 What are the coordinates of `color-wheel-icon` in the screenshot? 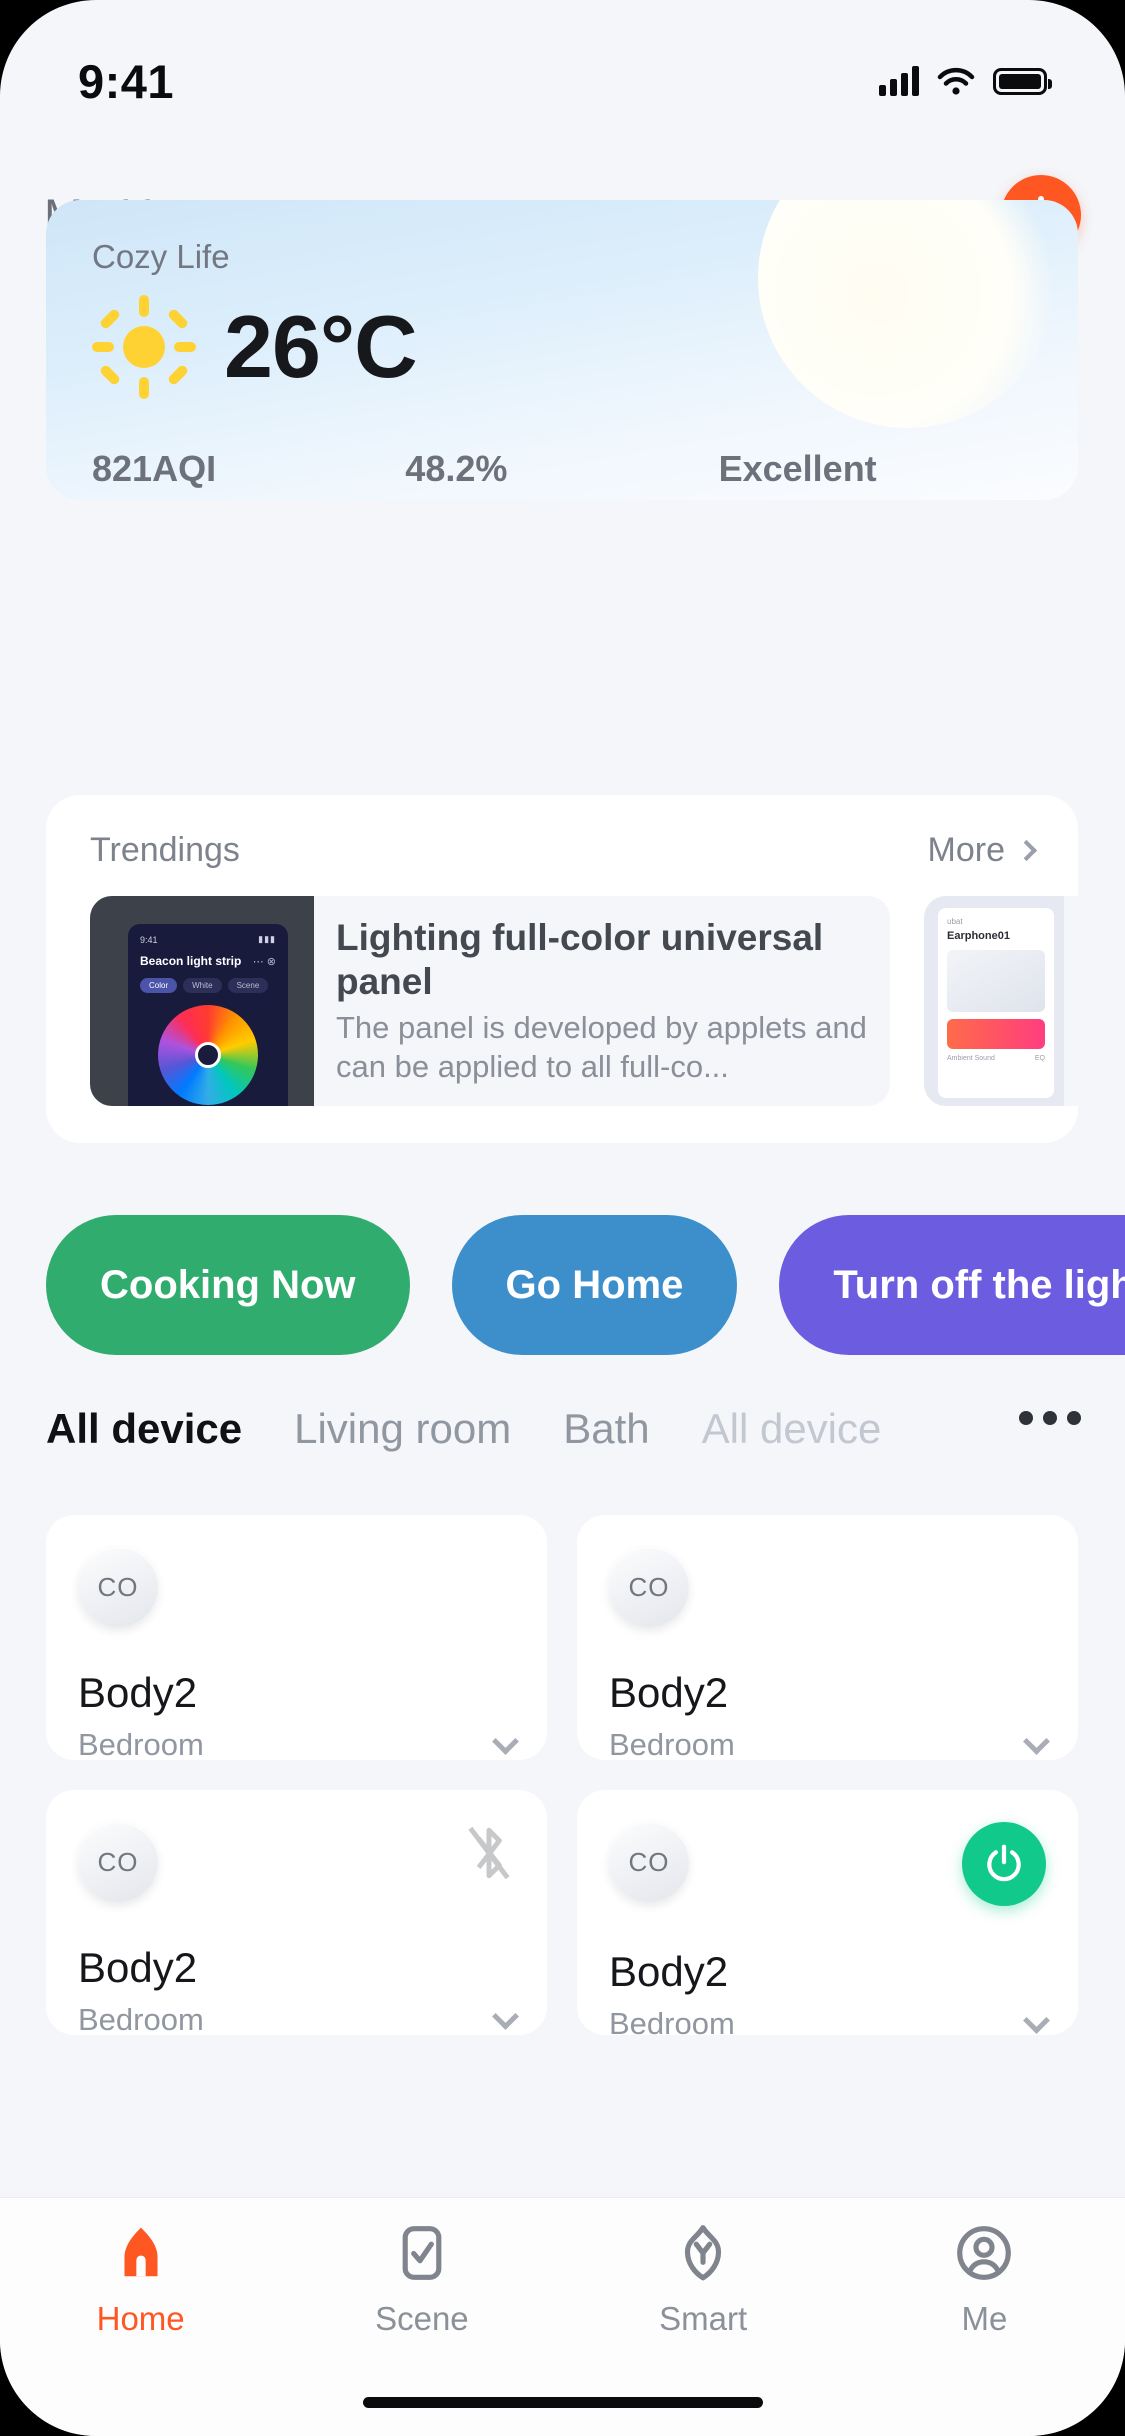 It's located at (208, 1055).